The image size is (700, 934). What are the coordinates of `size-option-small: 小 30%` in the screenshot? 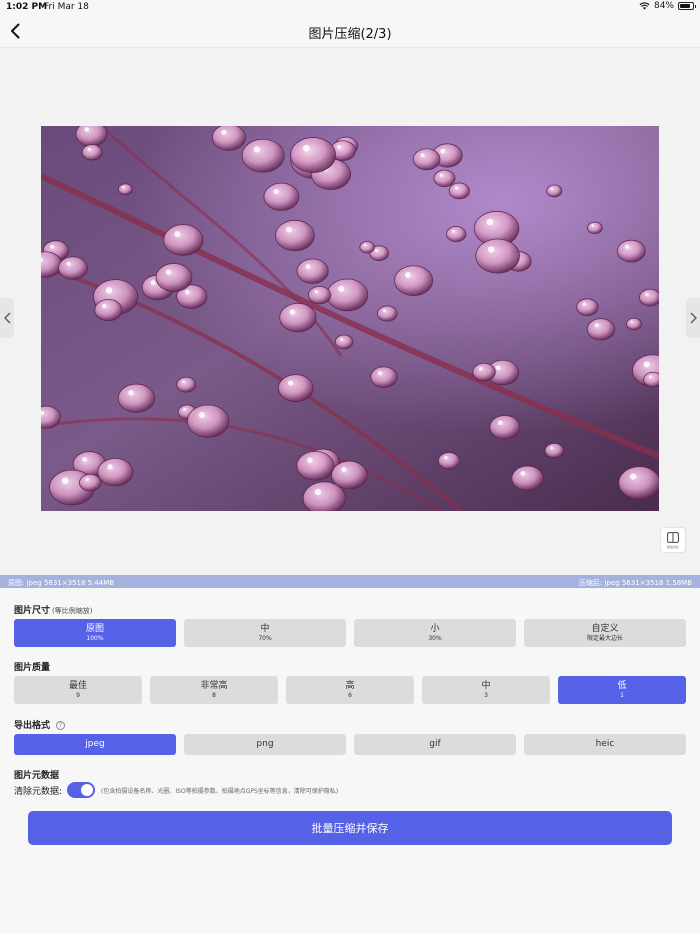 It's located at (435, 633).